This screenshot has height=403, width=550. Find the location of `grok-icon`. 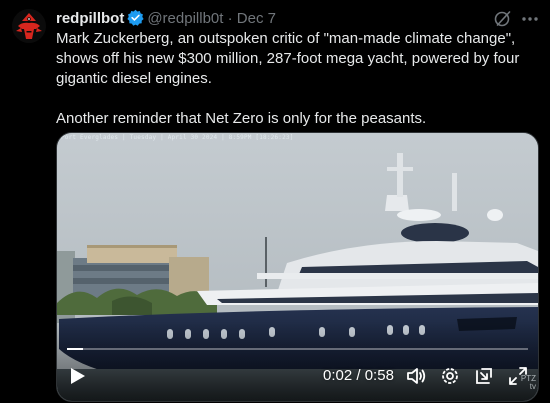

grok-icon is located at coordinates (503, 19).